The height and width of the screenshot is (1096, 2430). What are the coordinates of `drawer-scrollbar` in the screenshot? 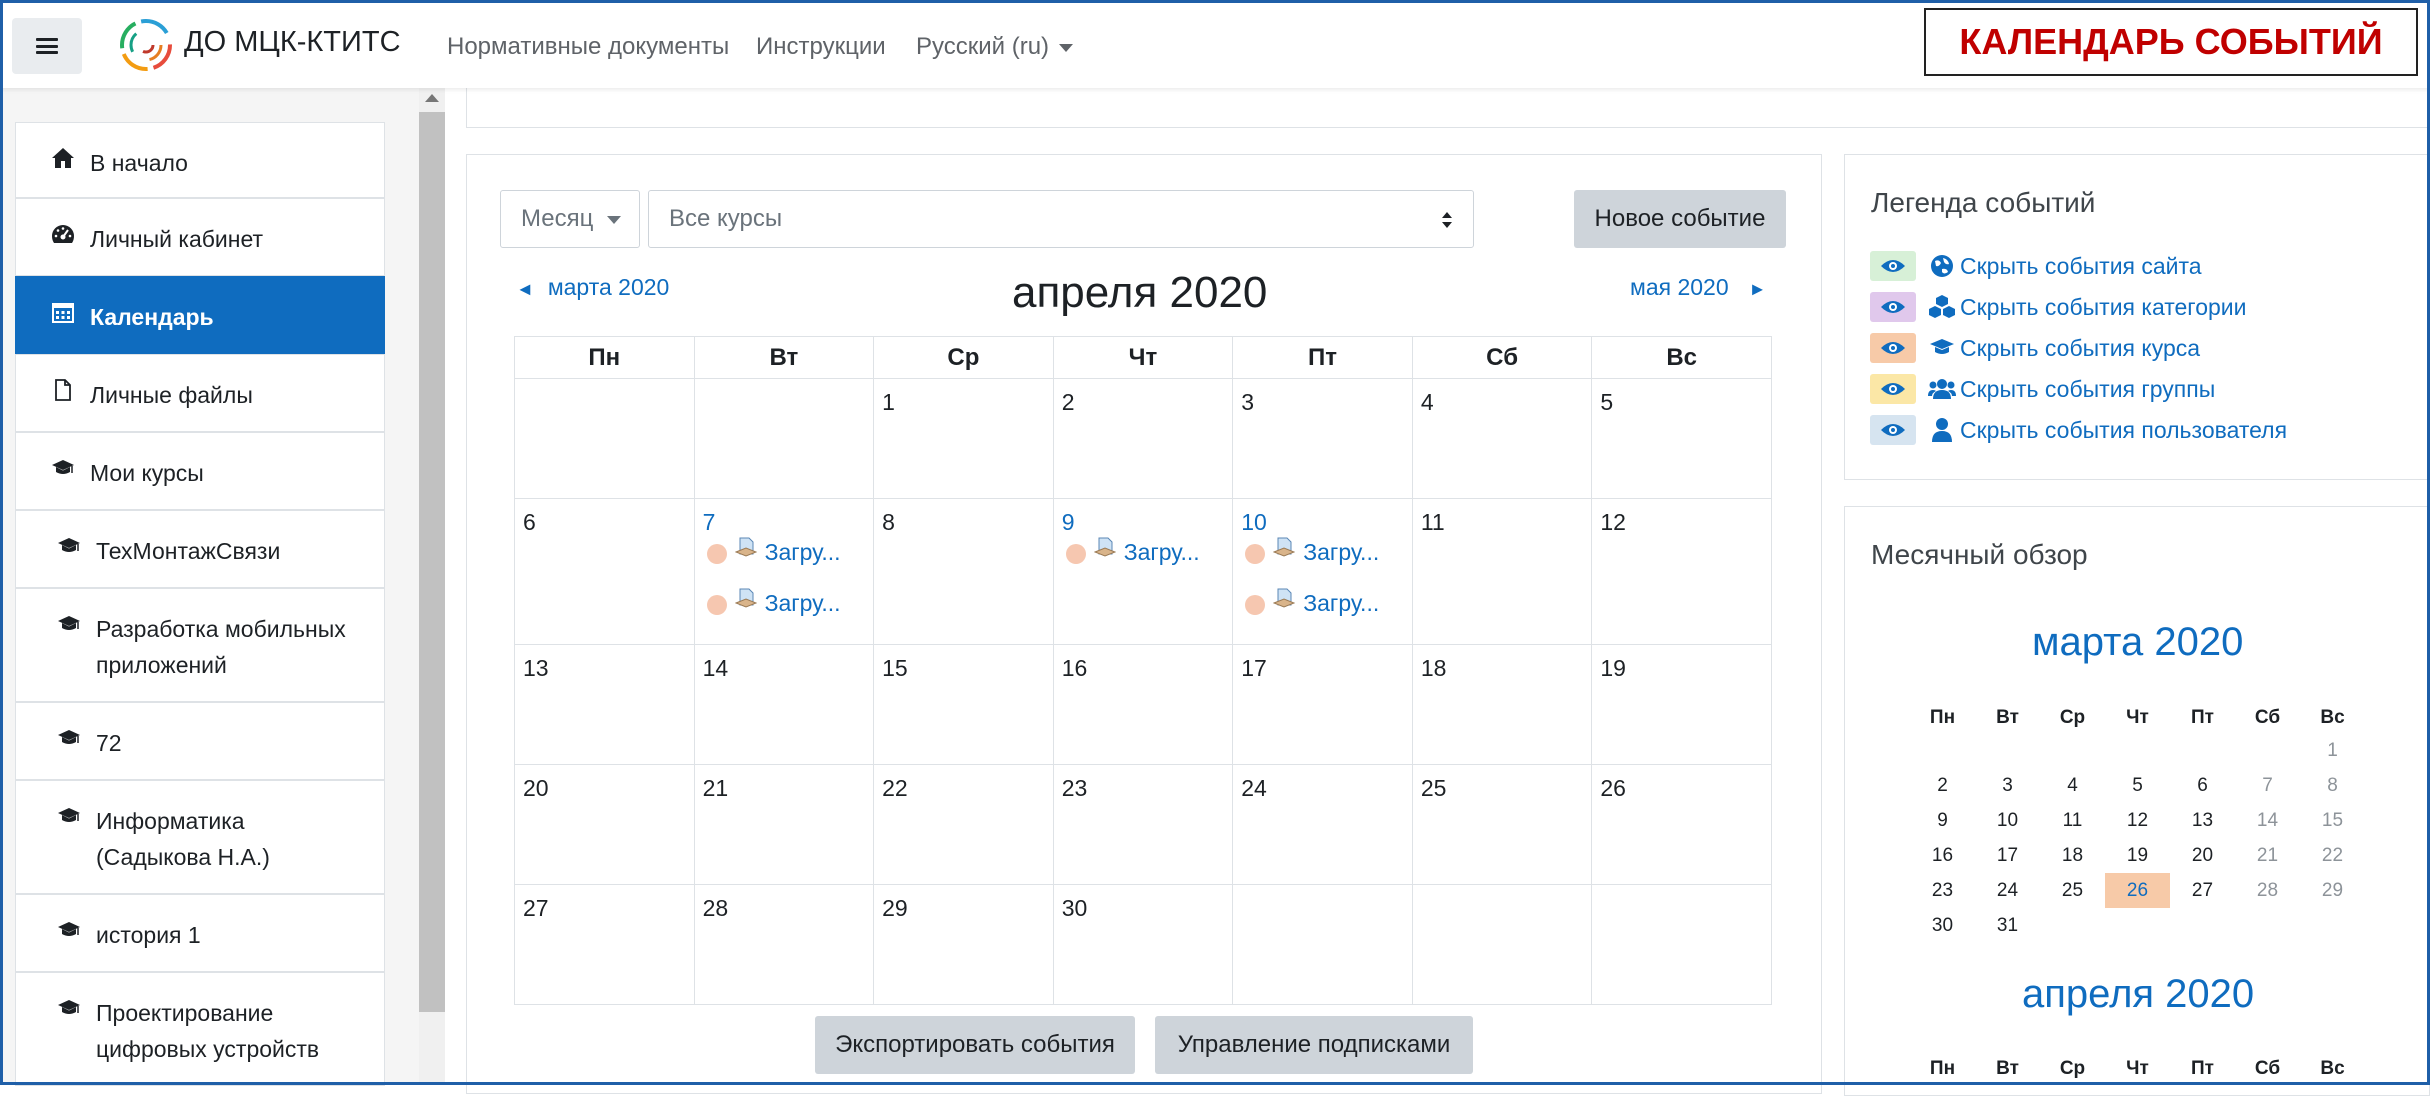 It's located at (432, 586).